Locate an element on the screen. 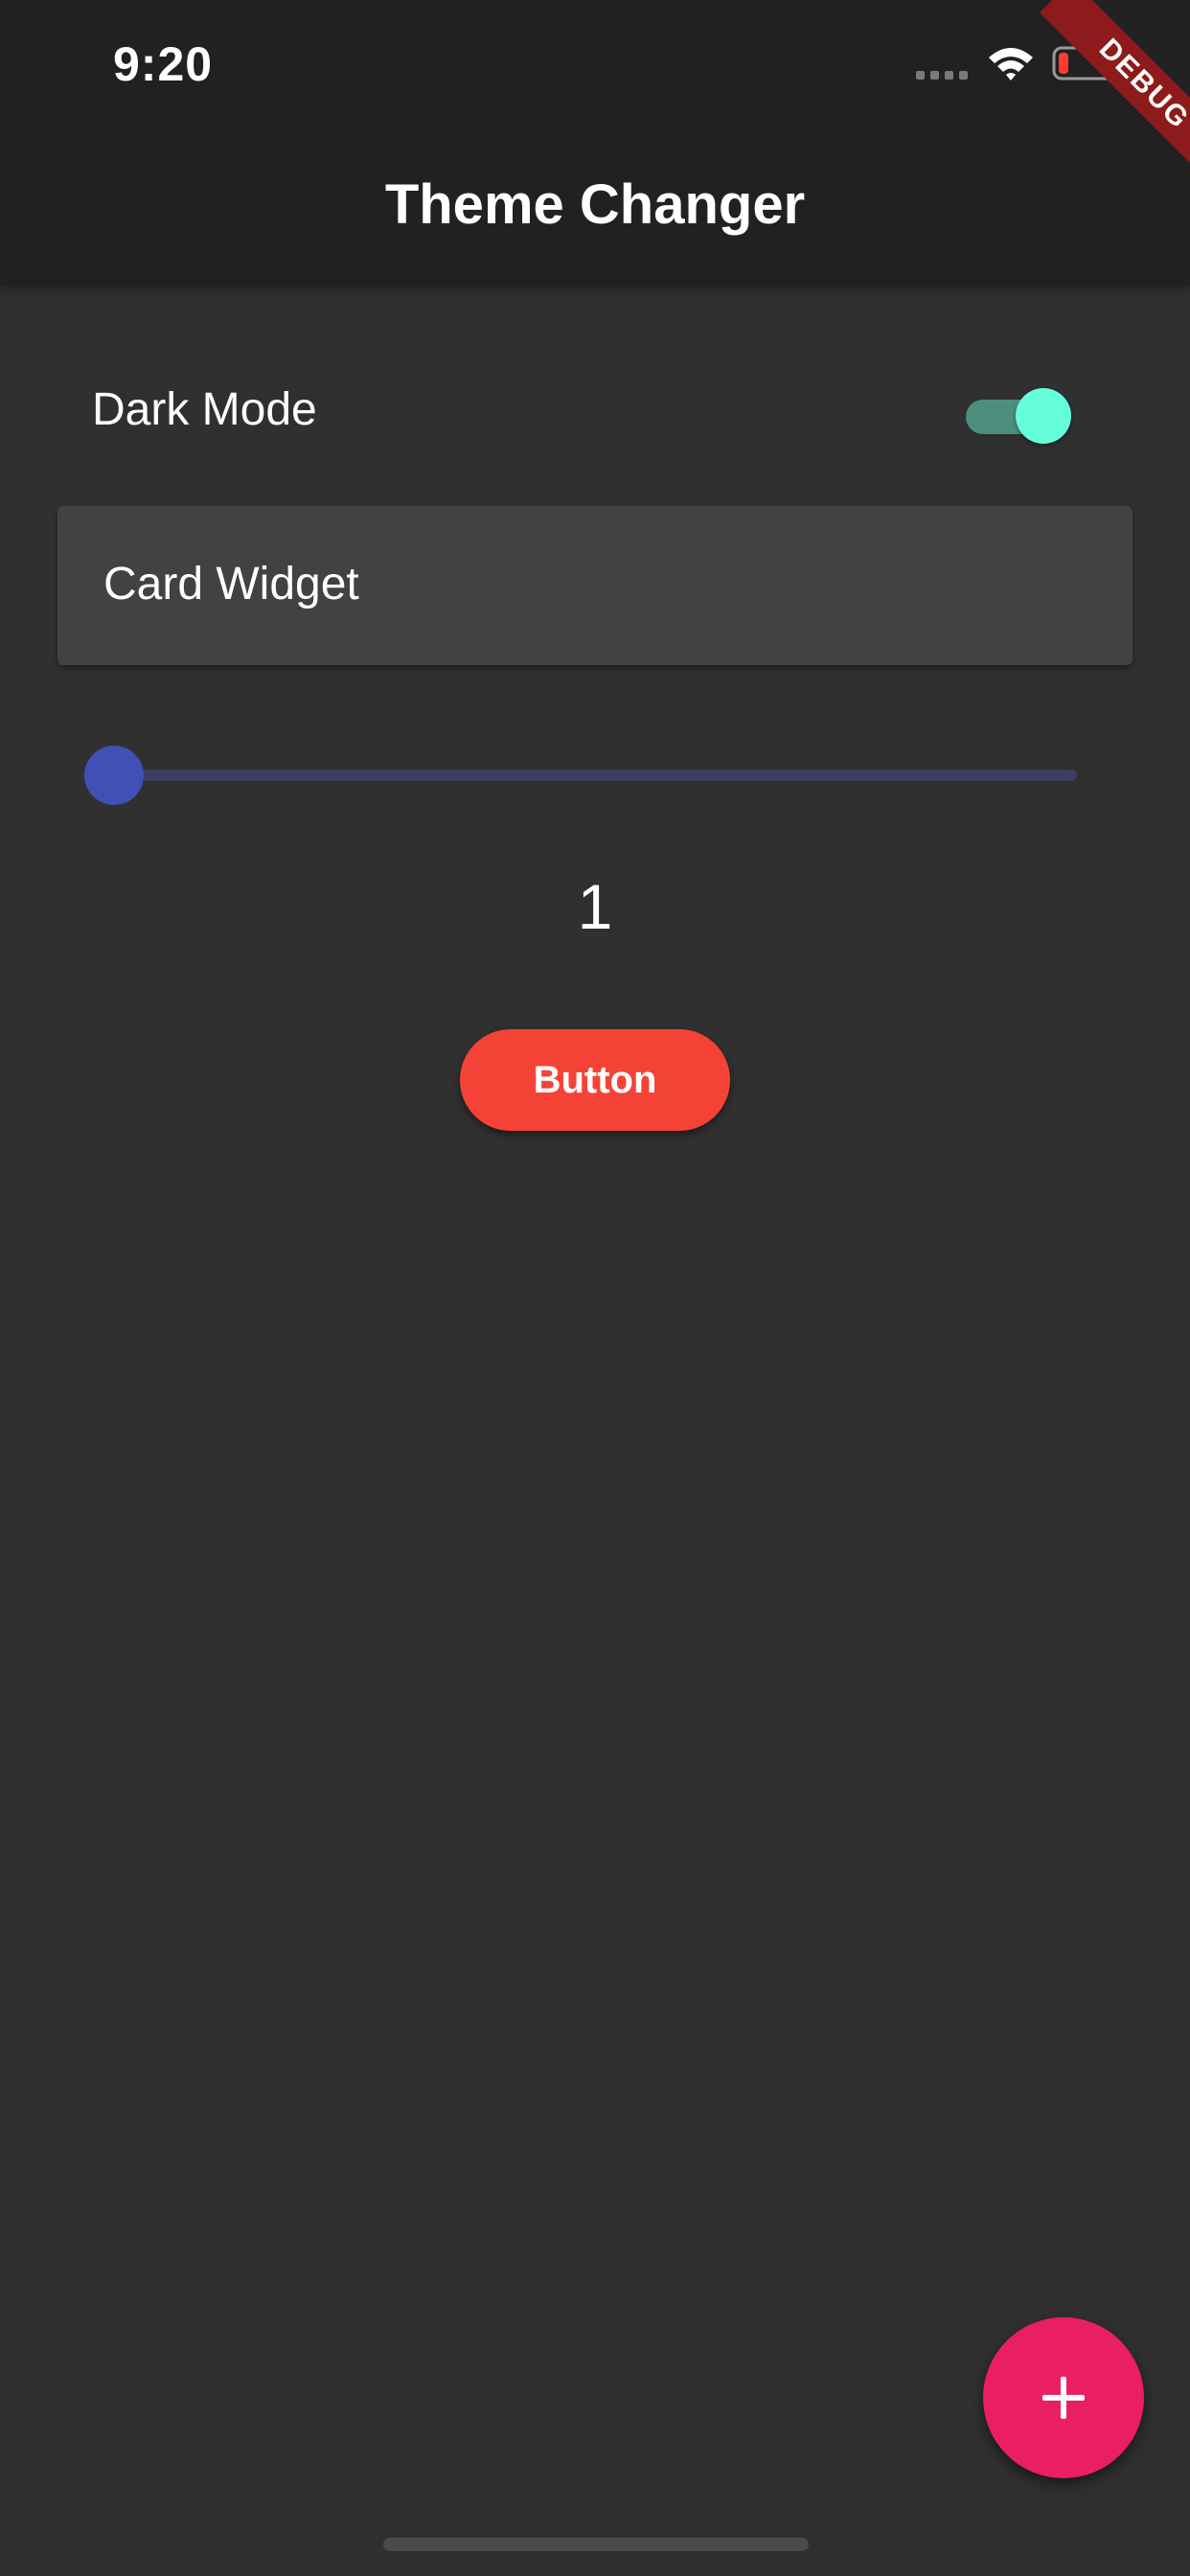  debug-banner: DEBUG is located at coordinates (1099, 91).